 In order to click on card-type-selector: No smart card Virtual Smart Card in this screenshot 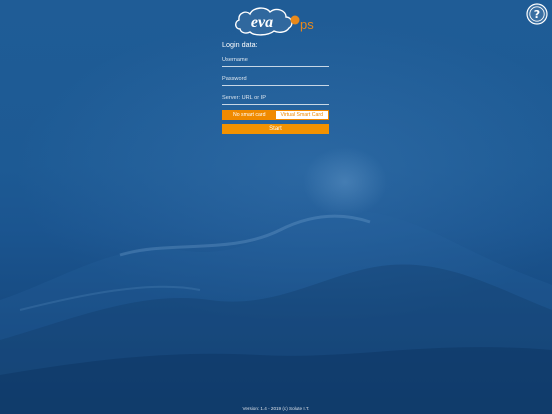, I will do `click(275, 115)`.